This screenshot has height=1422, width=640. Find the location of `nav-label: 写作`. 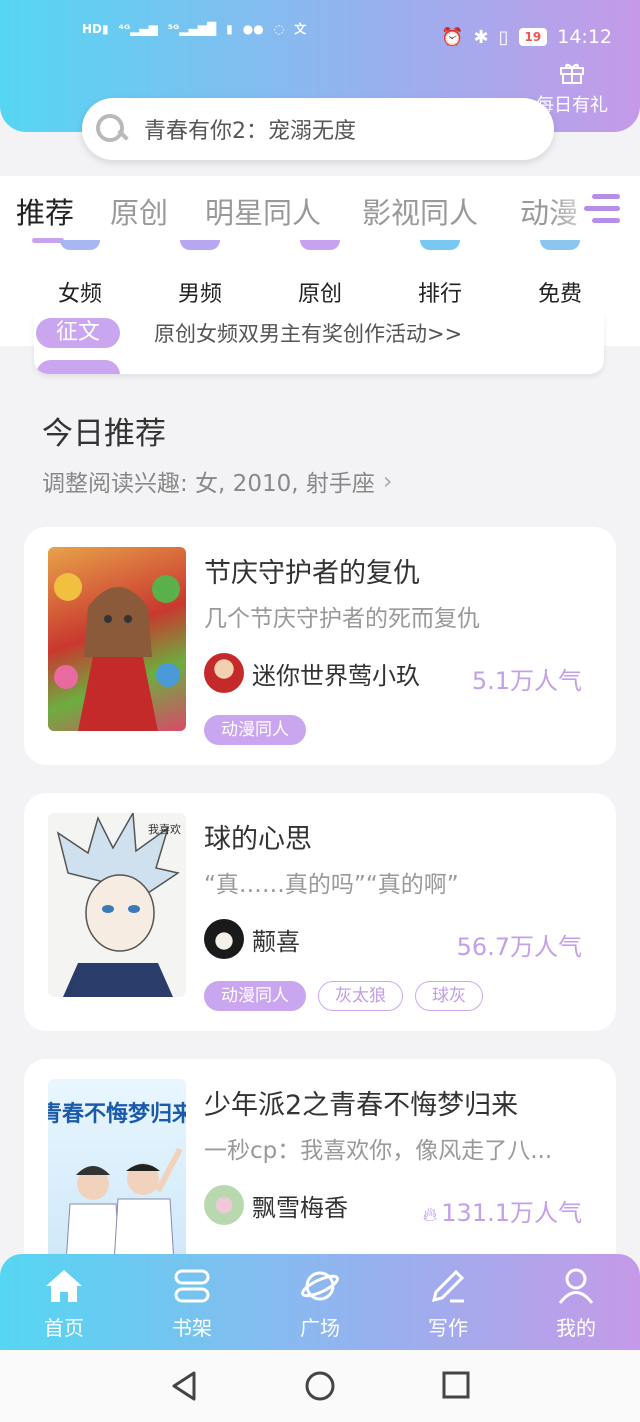

nav-label: 写作 is located at coordinates (448, 1328).